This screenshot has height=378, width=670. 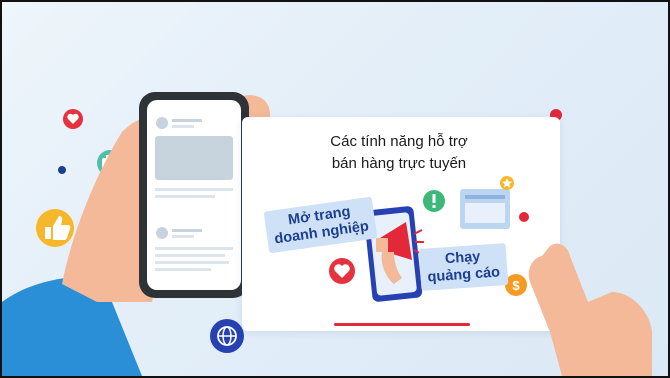 I want to click on dollar-icon: $, so click(x=516, y=285).